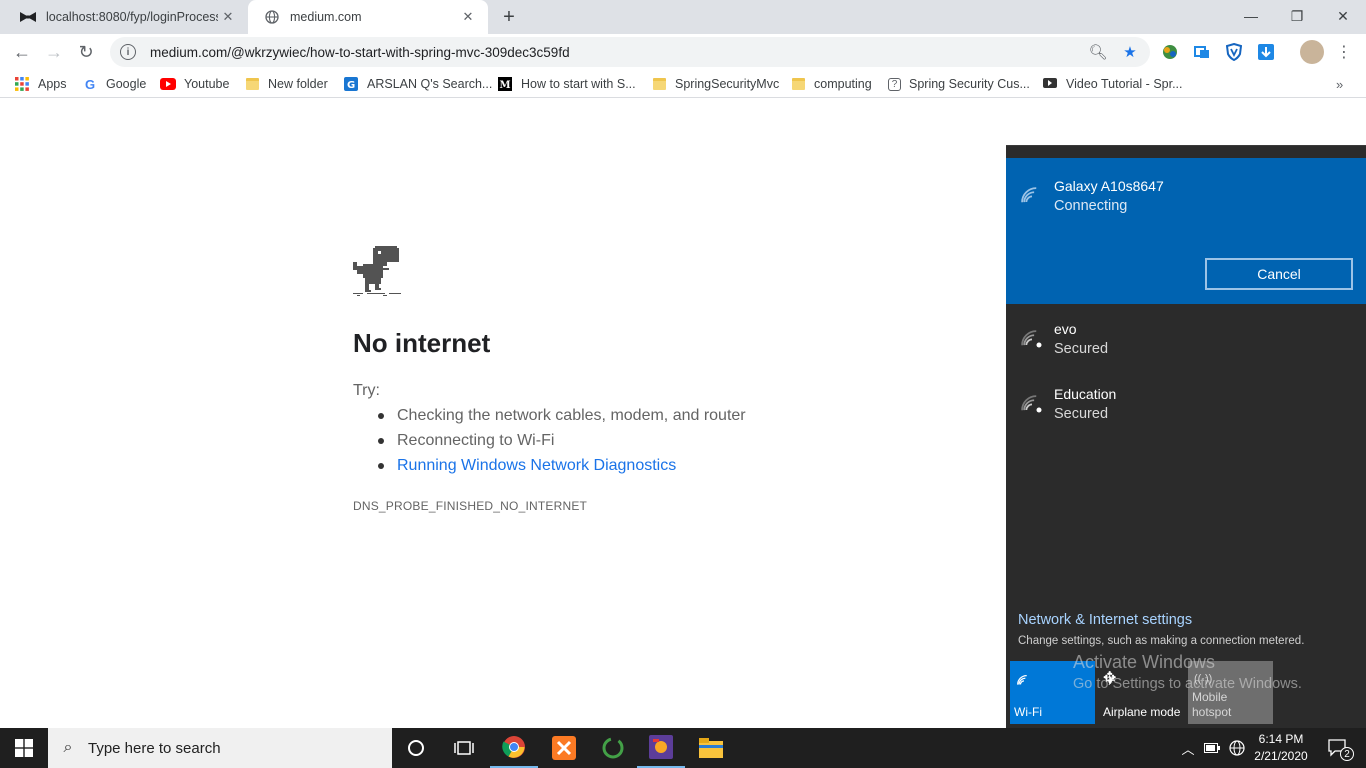 The height and width of the screenshot is (768, 1366). I want to click on bookmark-new-folder: New folder, so click(286, 84).